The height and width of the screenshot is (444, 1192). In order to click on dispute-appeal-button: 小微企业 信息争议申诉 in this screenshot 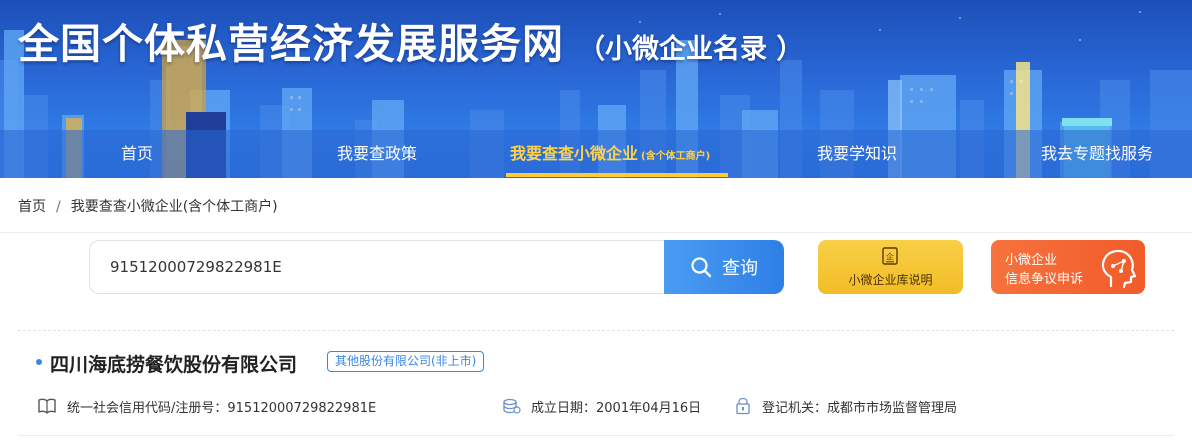, I will do `click(1068, 267)`.